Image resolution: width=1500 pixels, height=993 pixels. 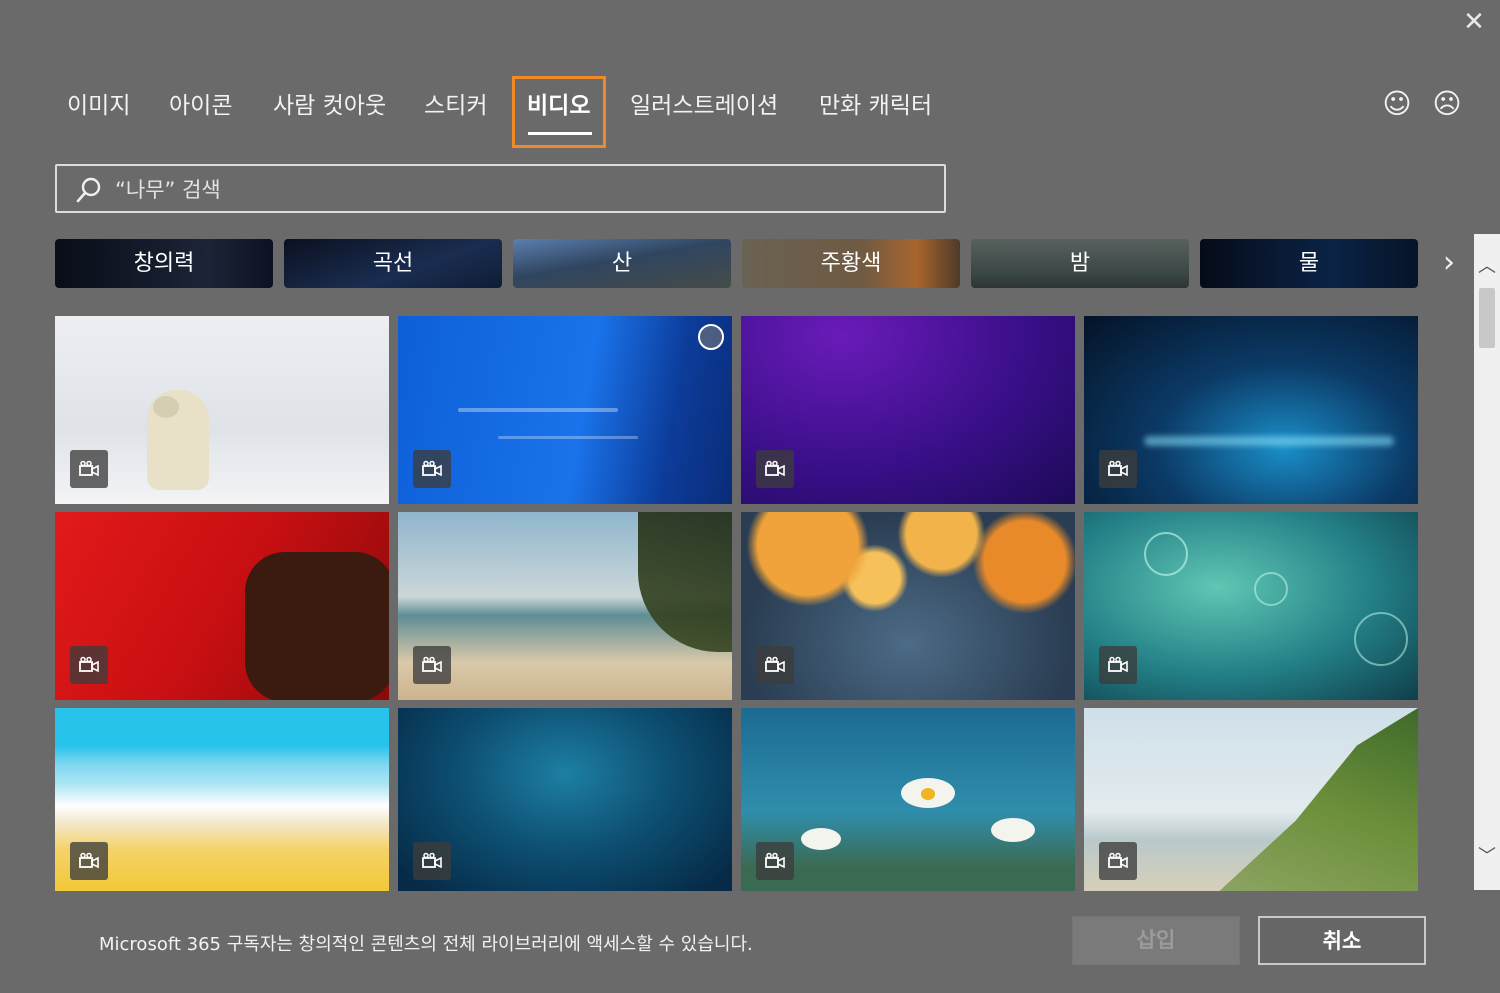 I want to click on category-label: 밤, so click(x=1080, y=263).